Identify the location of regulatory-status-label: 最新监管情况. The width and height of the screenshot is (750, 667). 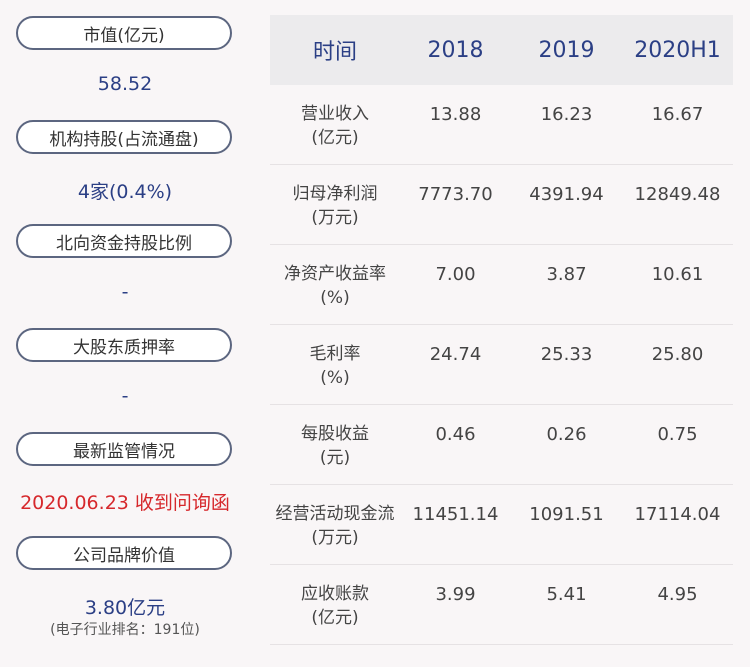
(124, 449).